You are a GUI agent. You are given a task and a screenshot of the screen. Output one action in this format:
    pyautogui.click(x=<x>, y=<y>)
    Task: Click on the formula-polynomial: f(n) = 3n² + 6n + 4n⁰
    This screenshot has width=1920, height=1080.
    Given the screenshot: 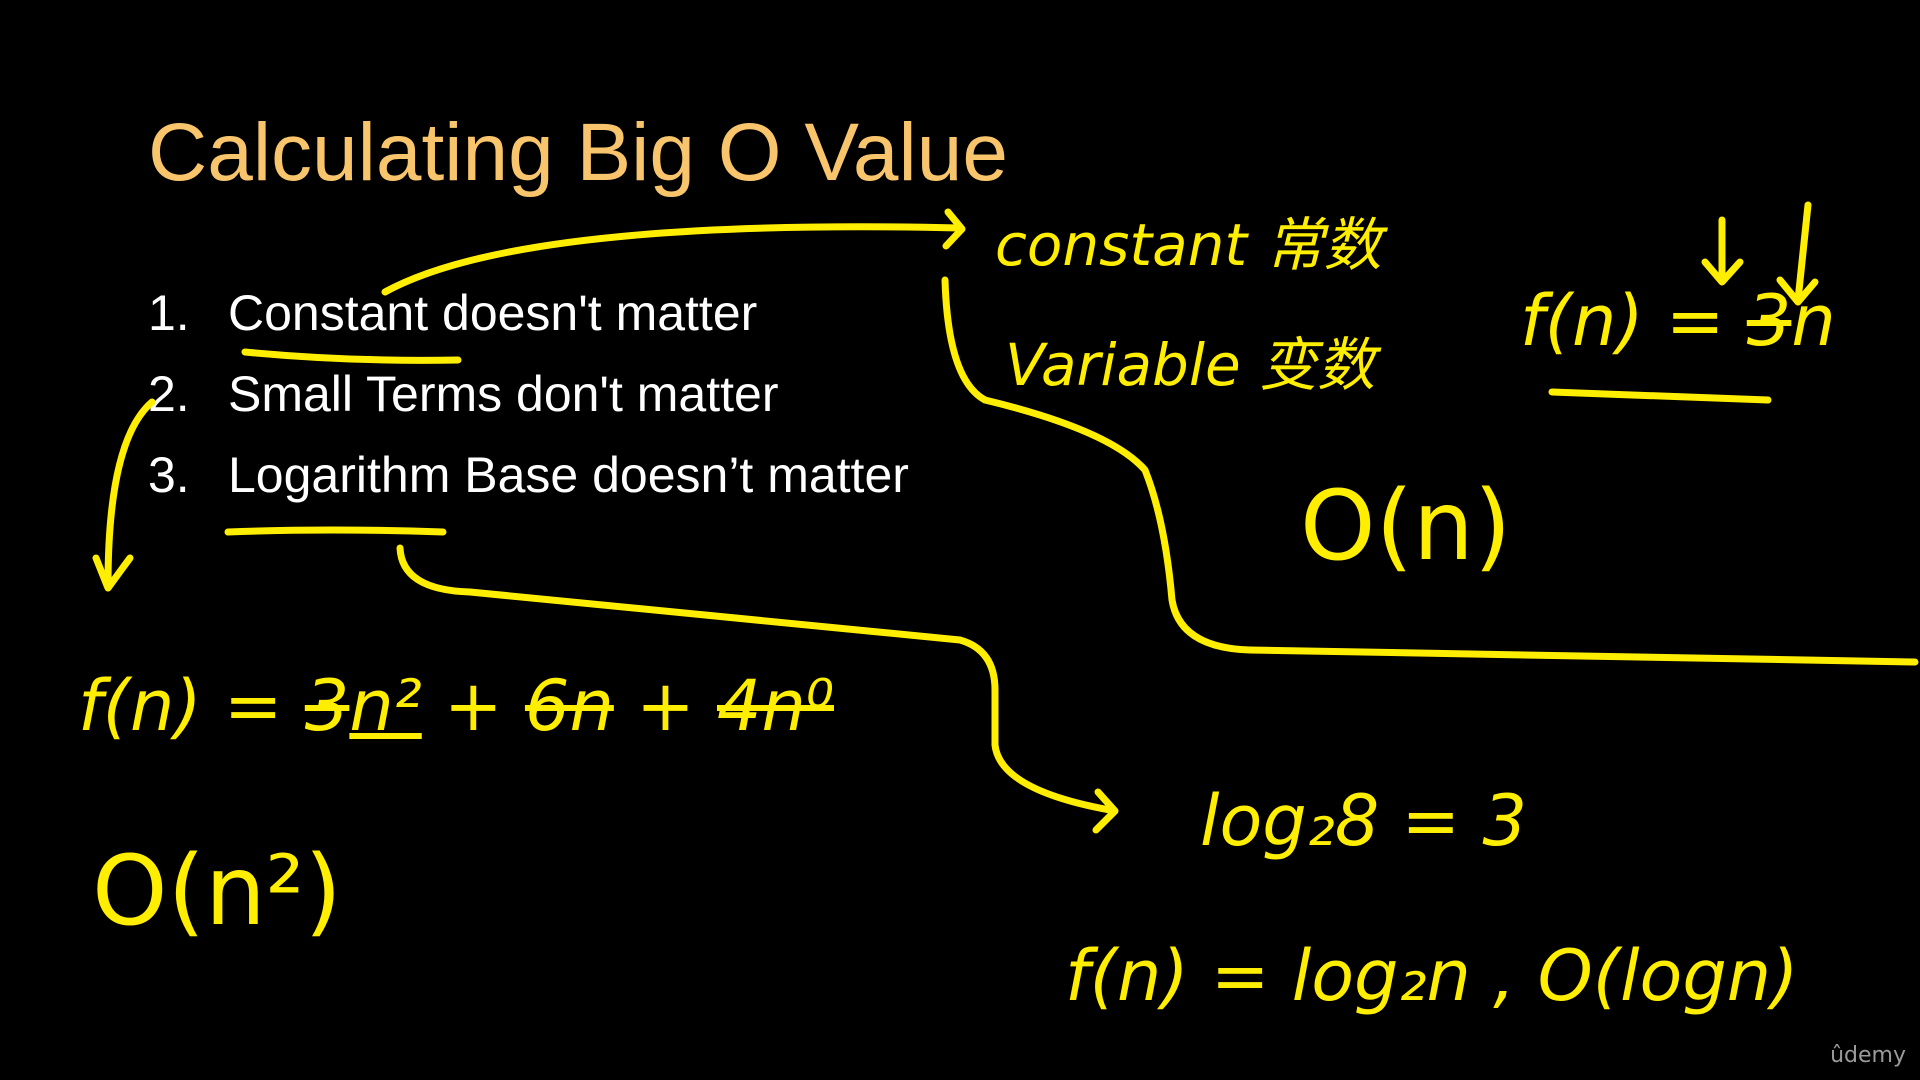 What is the action you would take?
    pyautogui.click(x=456, y=706)
    